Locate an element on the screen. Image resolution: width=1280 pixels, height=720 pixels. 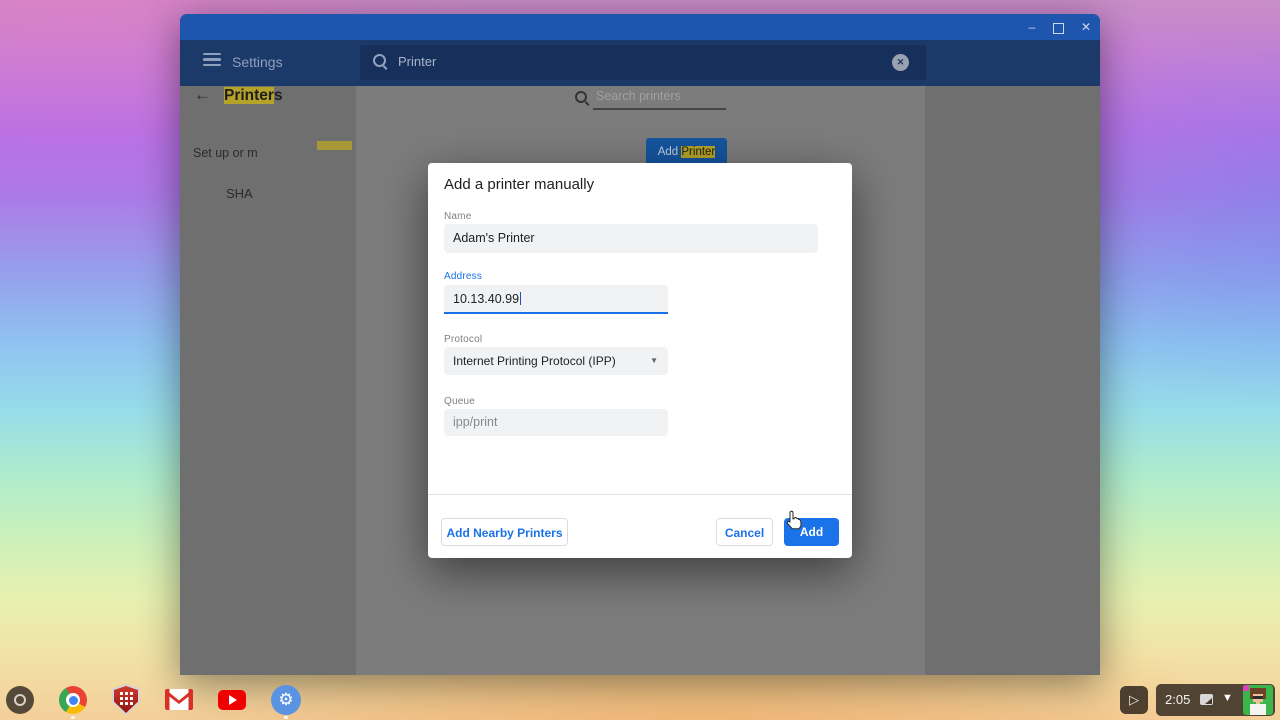
highlight-fragment is located at coordinates (334, 145).